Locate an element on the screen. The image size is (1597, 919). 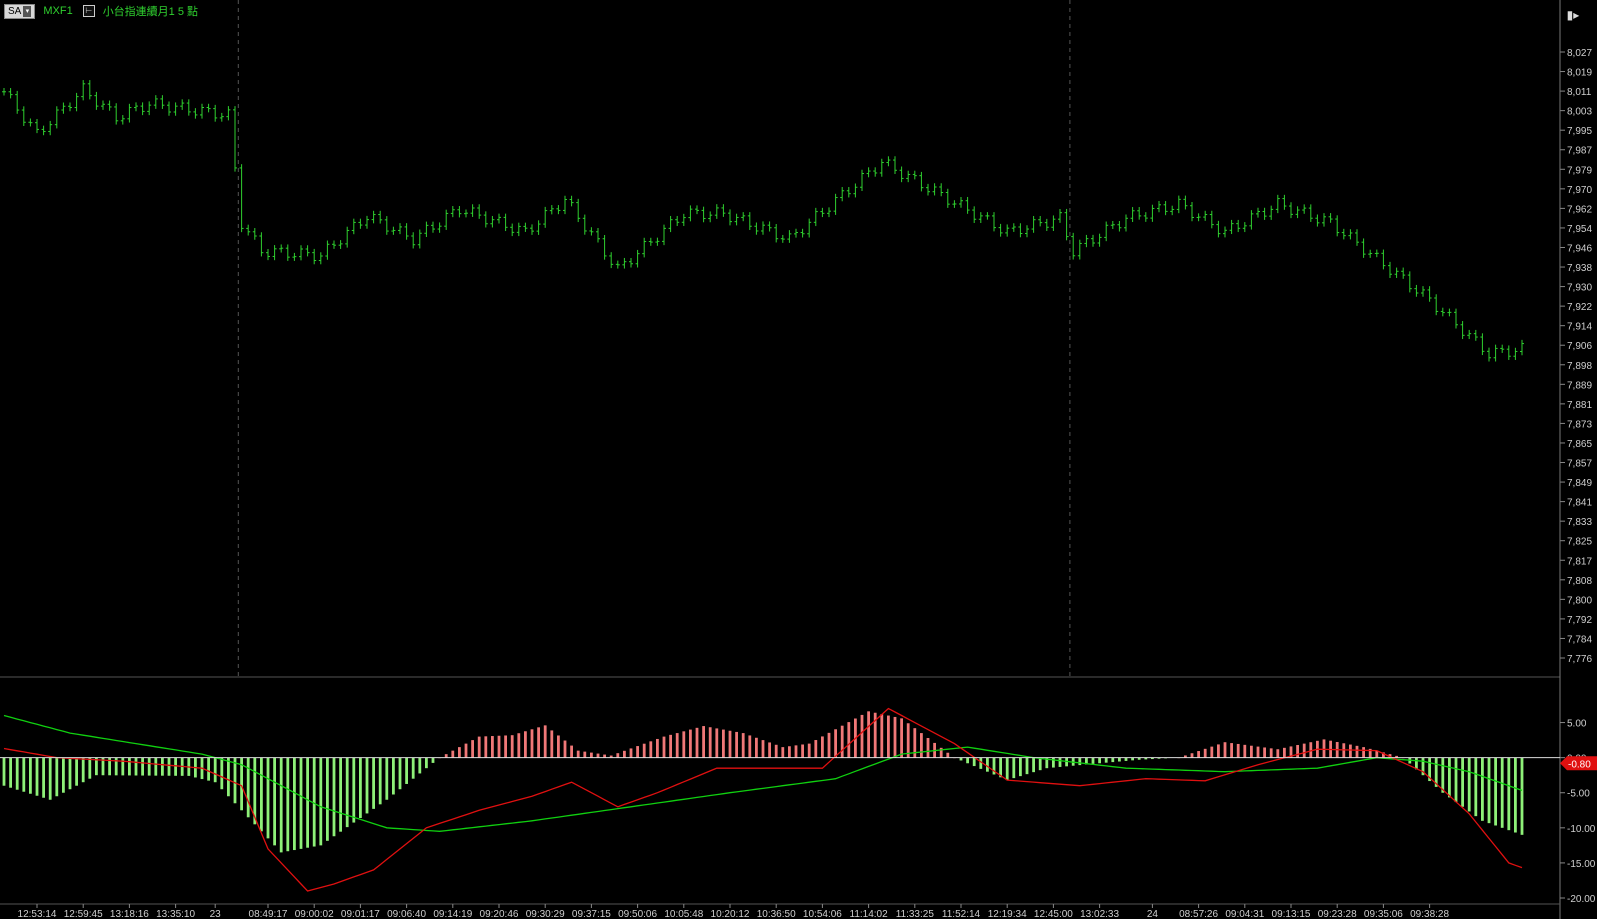
time-tick-label: 09:06:40 is located at coordinates (406, 914).